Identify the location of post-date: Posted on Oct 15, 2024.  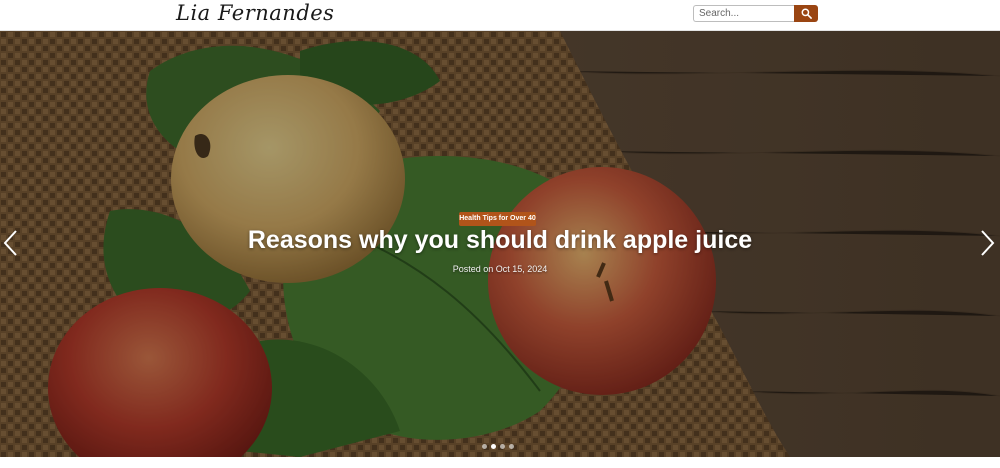
(500, 269).